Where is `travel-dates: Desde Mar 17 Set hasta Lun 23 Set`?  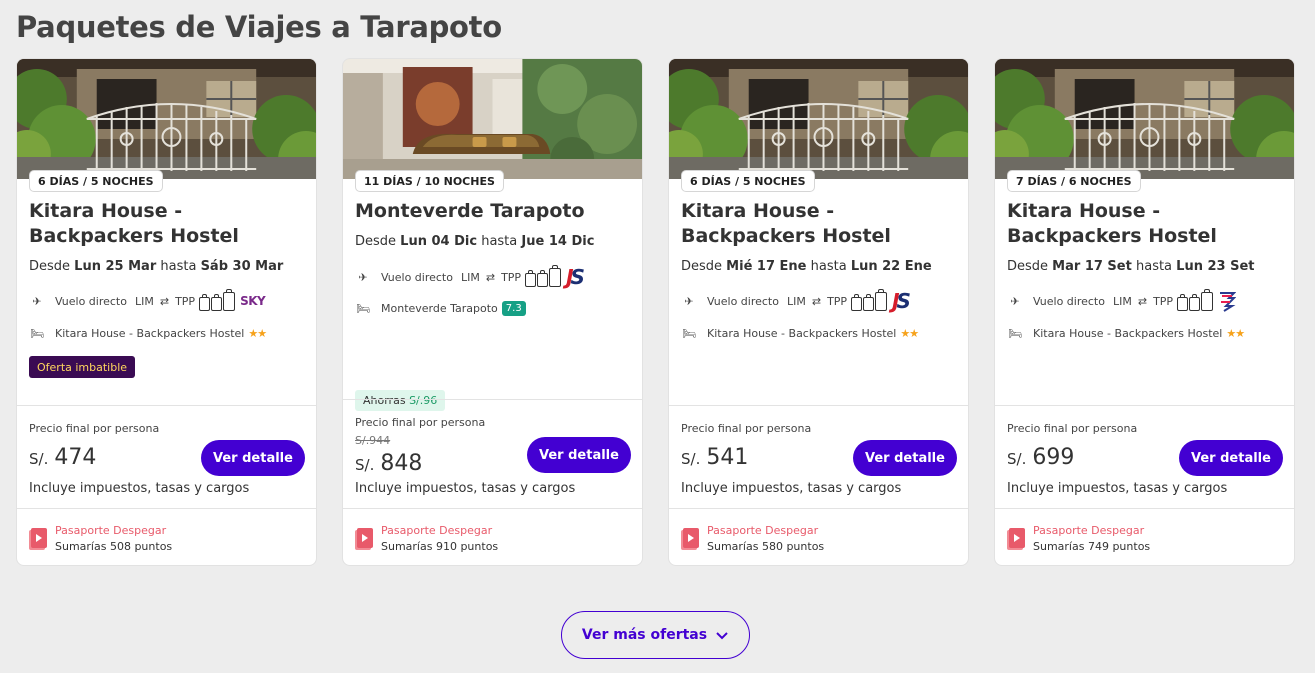 travel-dates: Desde Mar 17 Set hasta Lun 23 Set is located at coordinates (1131, 266).